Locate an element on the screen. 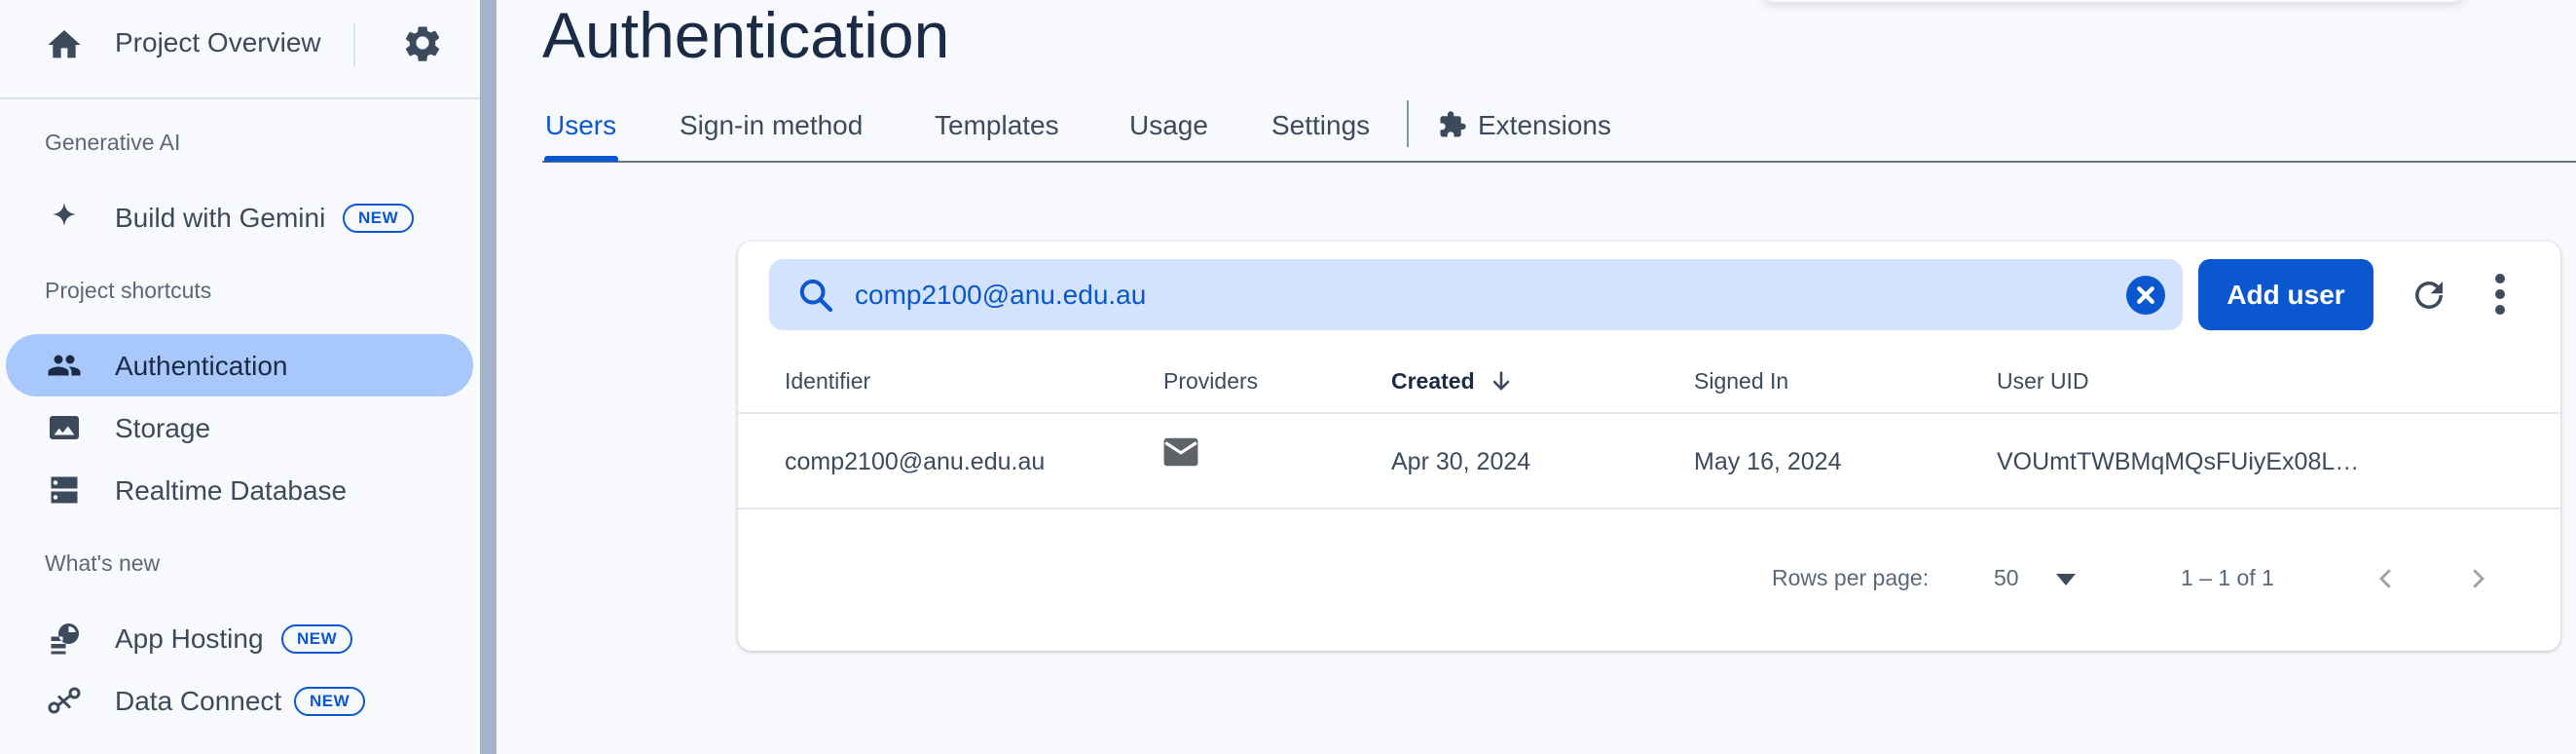  email-icon is located at coordinates (1180, 452).